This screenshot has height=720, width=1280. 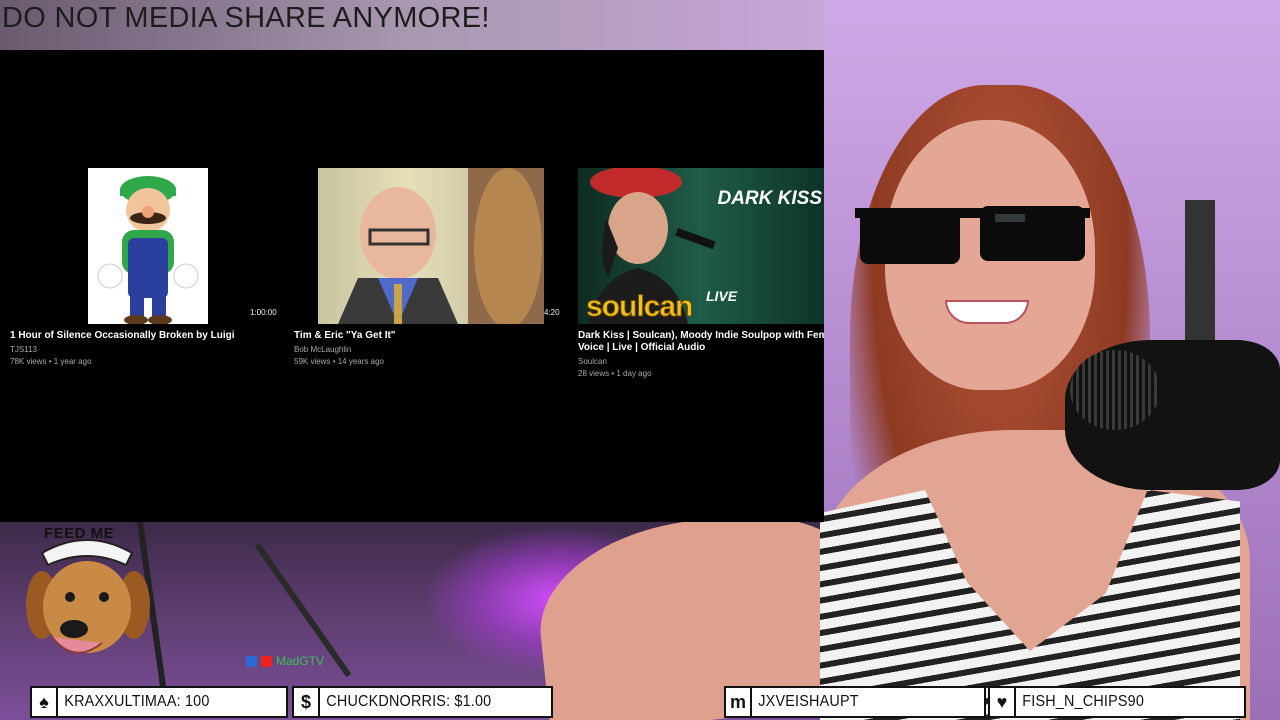 What do you see at coordinates (634, 373) in the screenshot?
I see `video-age: 1 day ago` at bounding box center [634, 373].